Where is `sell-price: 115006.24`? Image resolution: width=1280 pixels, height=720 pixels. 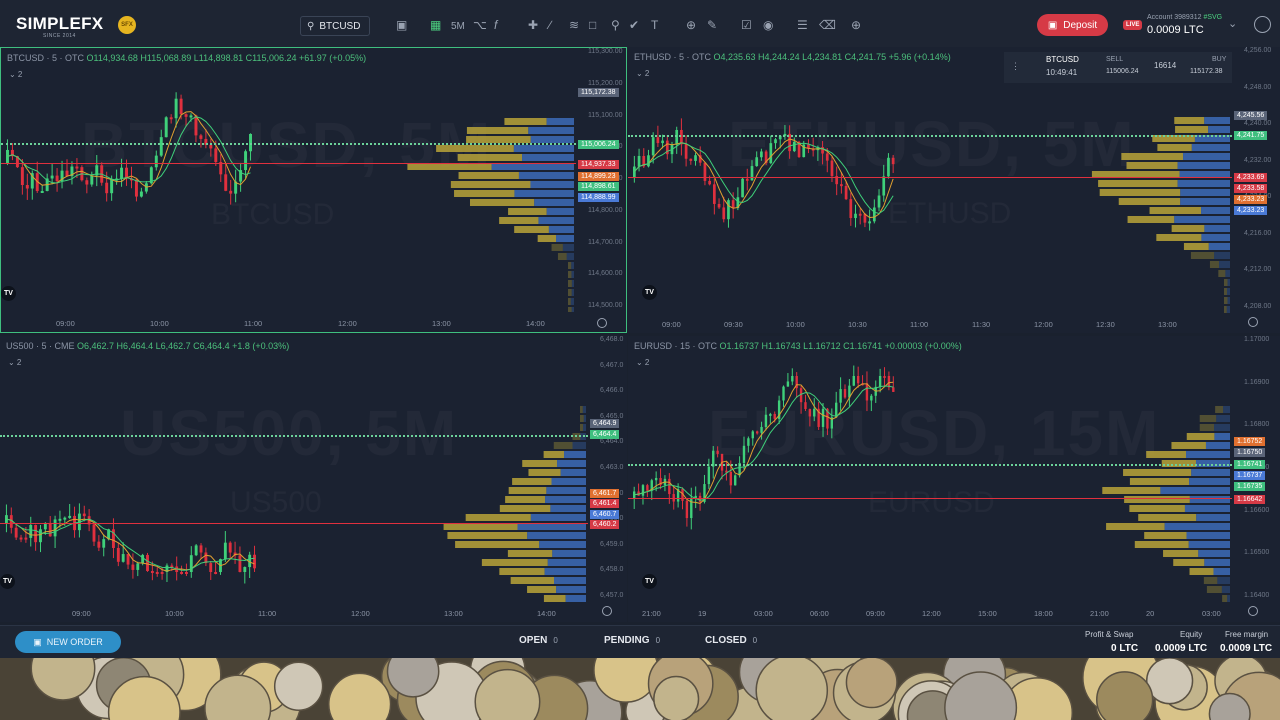
sell-price: 115006.24 is located at coordinates (1122, 71).